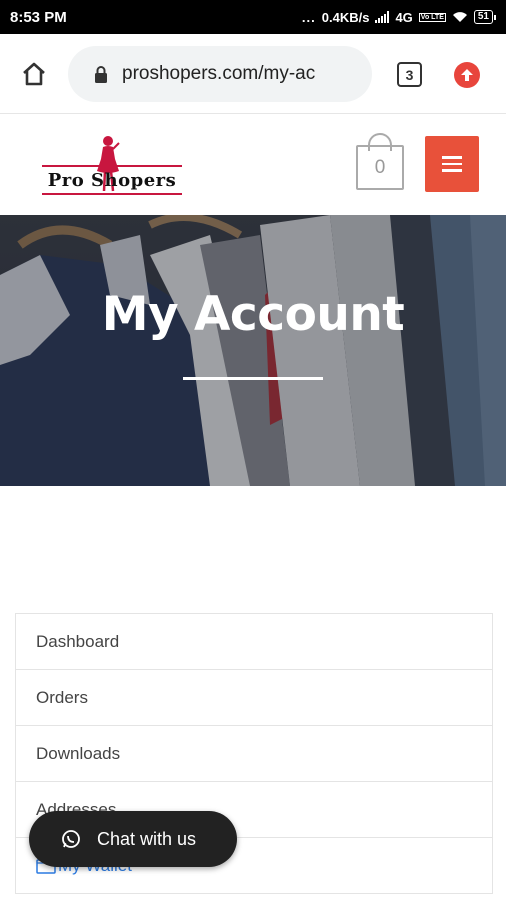 This screenshot has height=900, width=506. I want to click on logo-wordmark: Pro Shopers, so click(112, 180).